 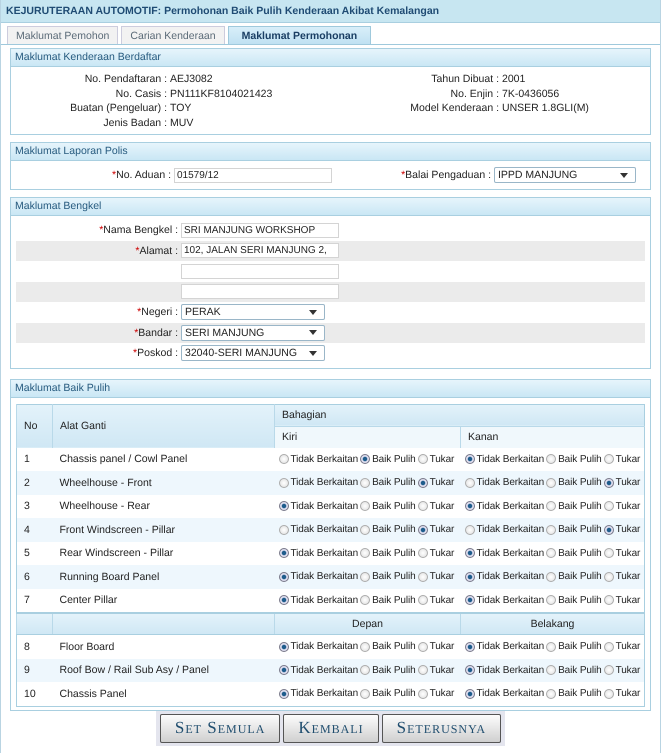 I want to click on input-field: SRI MANJUNG WORKSHOP, so click(x=260, y=230).